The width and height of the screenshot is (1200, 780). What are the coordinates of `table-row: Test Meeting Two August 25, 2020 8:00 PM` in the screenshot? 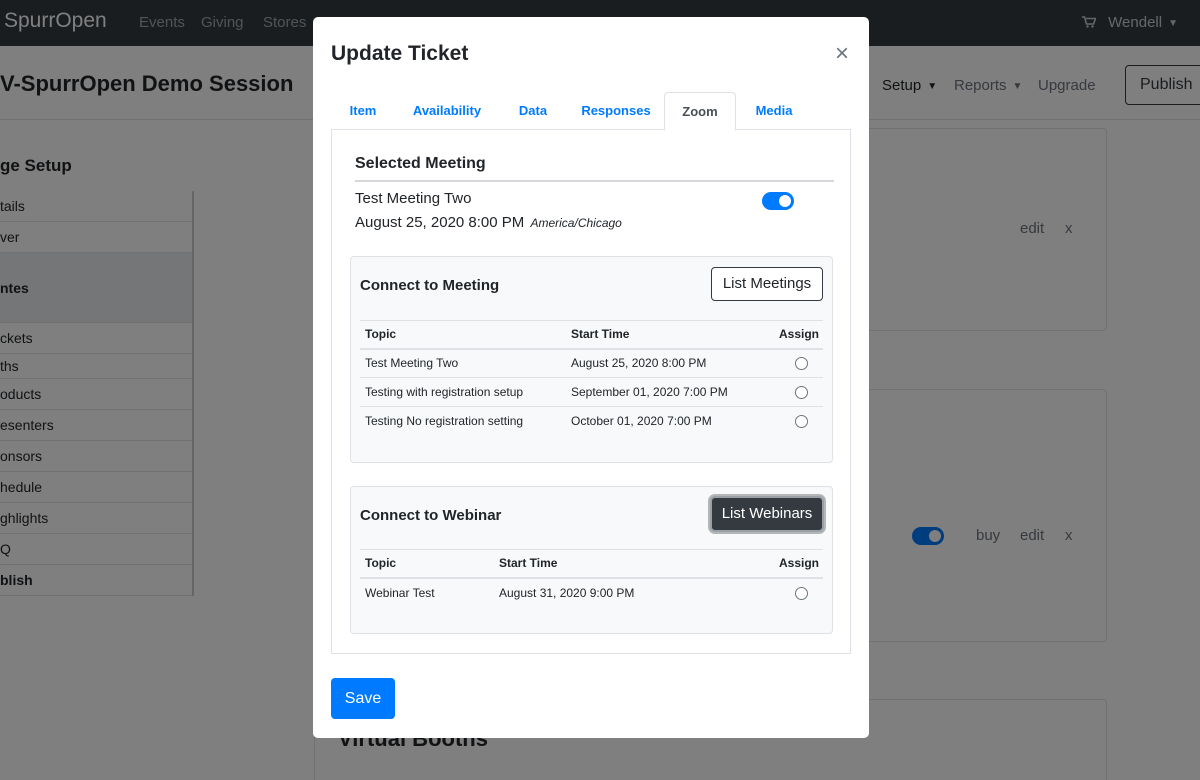 It's located at (591, 363).